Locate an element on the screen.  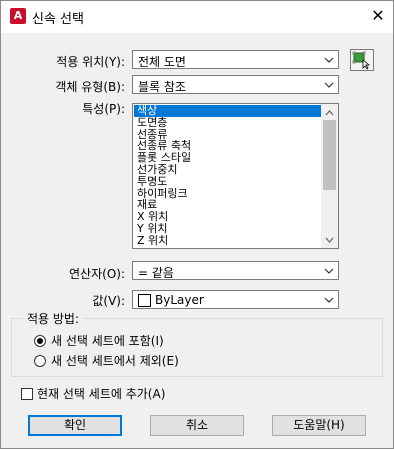
select-objects-icon is located at coordinates (361, 60).